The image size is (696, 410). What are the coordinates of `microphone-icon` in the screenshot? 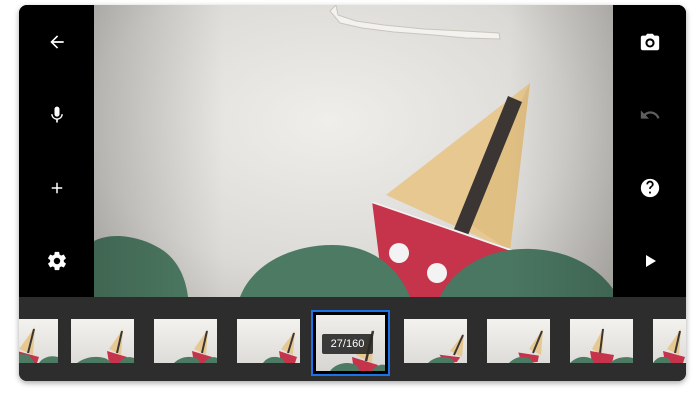 It's located at (56, 114).